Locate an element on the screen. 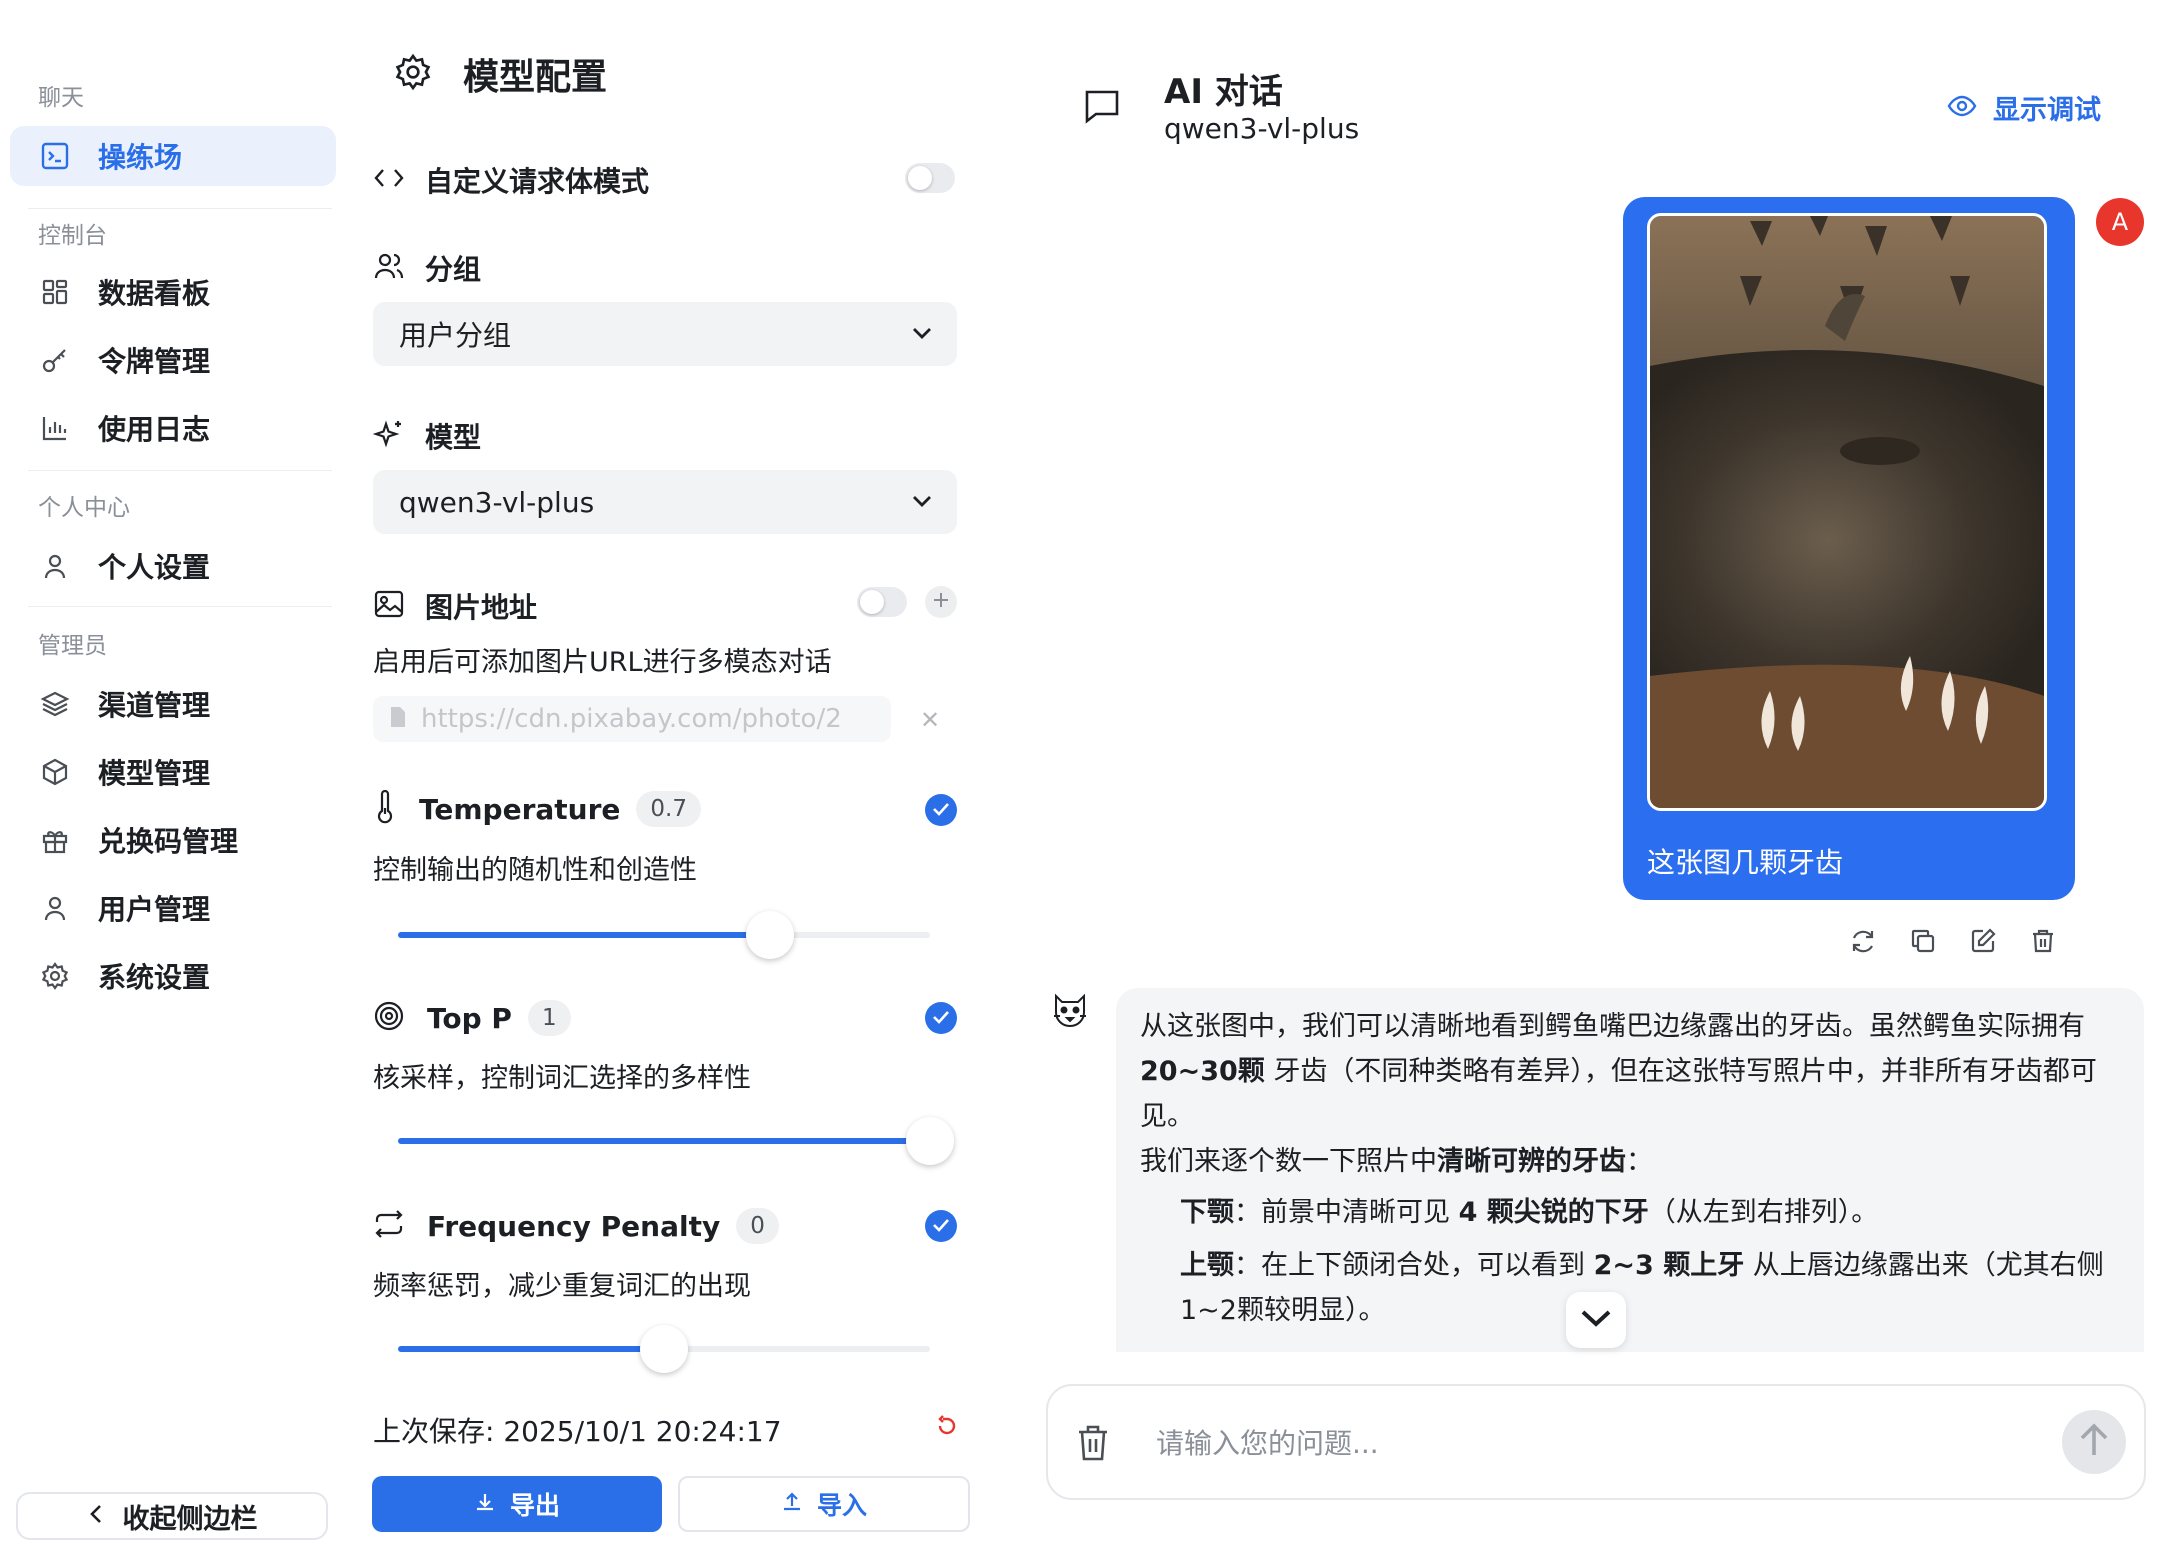 The width and height of the screenshot is (2164, 1546). scroll-to-bottom-button is located at coordinates (1596, 1320).